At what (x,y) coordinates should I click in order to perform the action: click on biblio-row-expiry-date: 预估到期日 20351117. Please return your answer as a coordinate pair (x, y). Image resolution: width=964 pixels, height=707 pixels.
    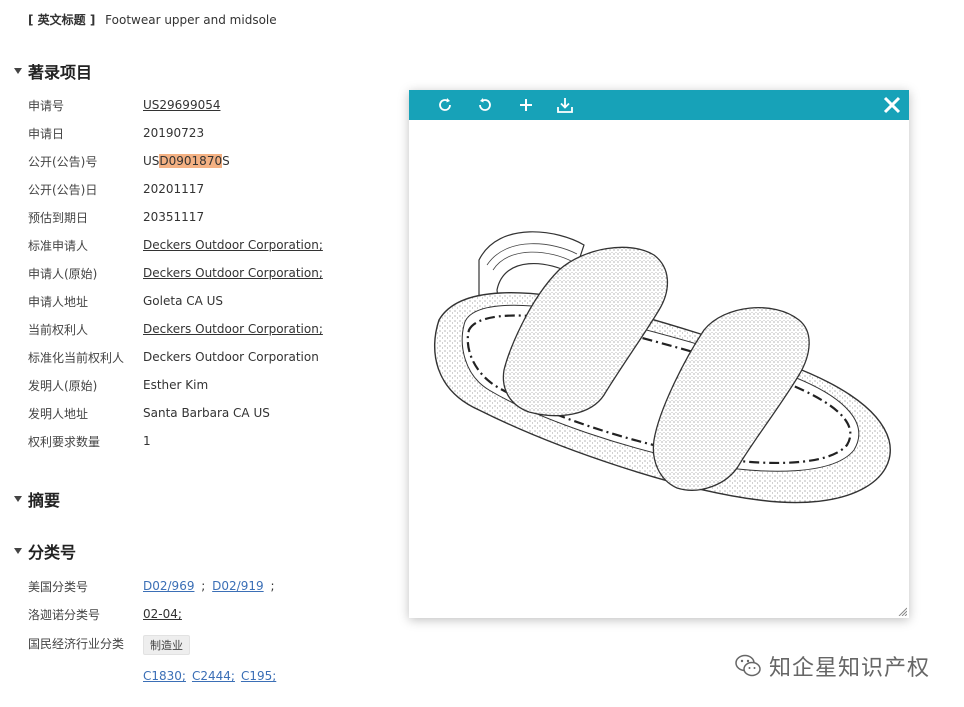
    Looking at the image, I should click on (116, 217).